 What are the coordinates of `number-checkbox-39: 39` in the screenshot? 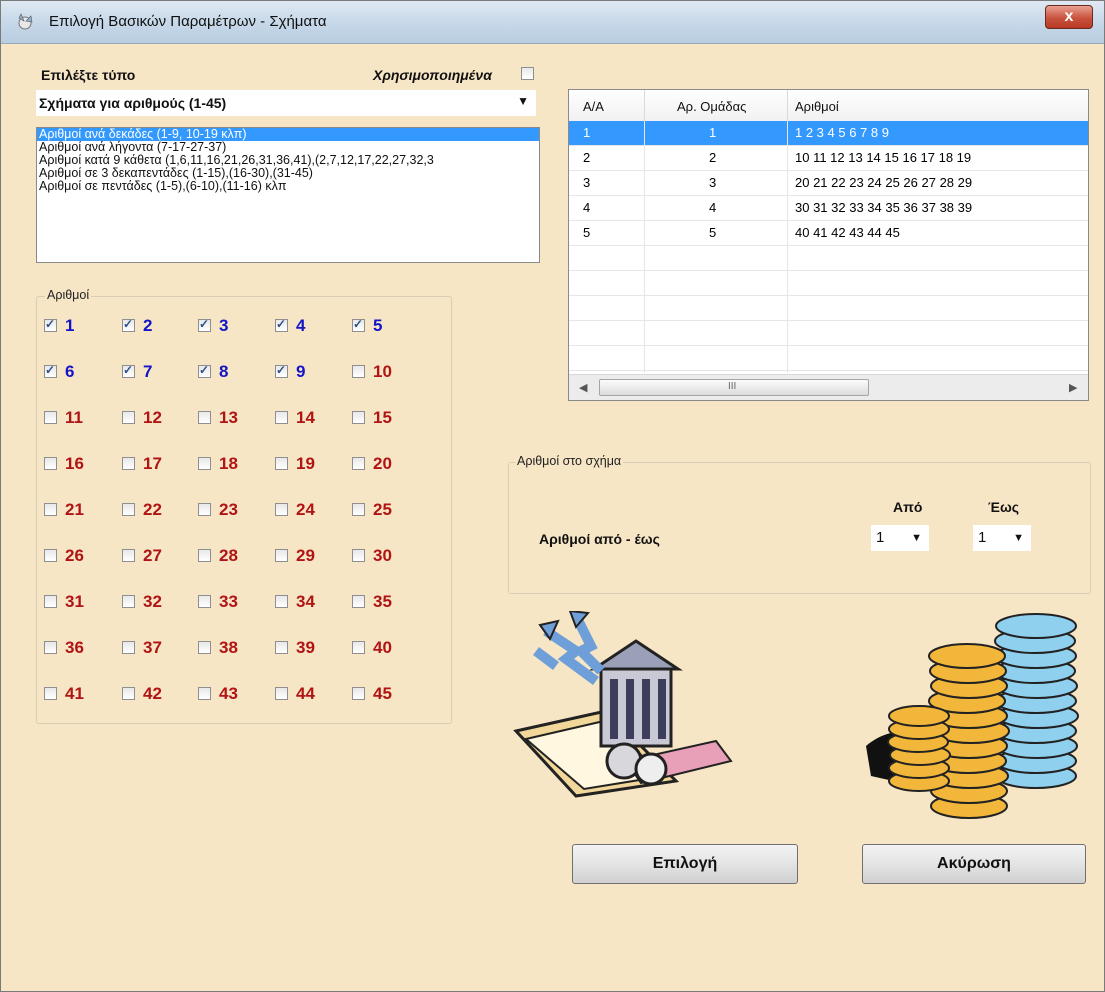 It's located at (306, 648).